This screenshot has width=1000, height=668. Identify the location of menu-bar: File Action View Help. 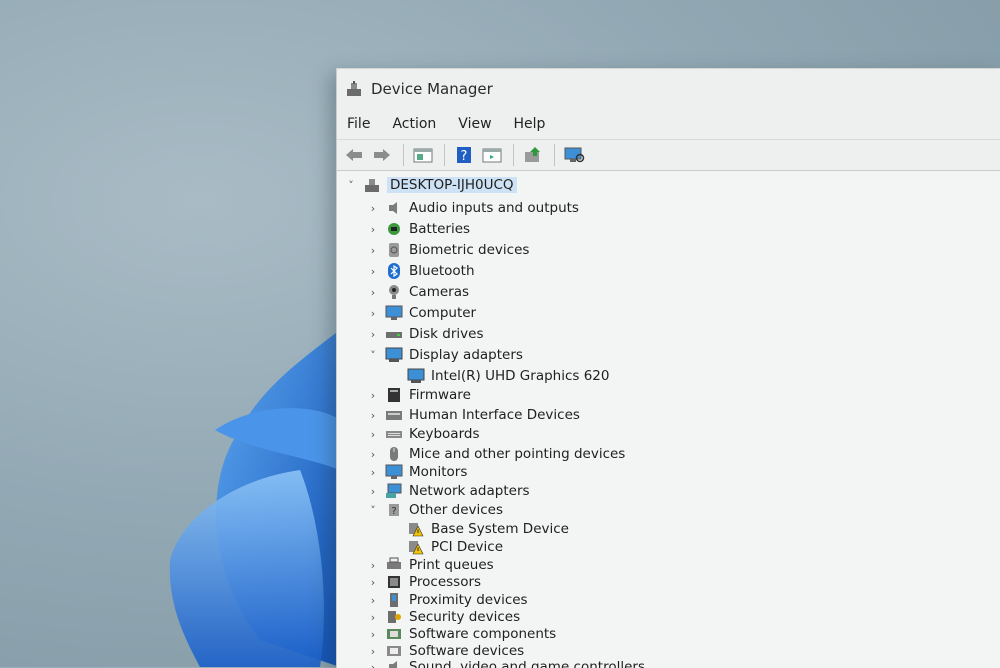
(668, 124).